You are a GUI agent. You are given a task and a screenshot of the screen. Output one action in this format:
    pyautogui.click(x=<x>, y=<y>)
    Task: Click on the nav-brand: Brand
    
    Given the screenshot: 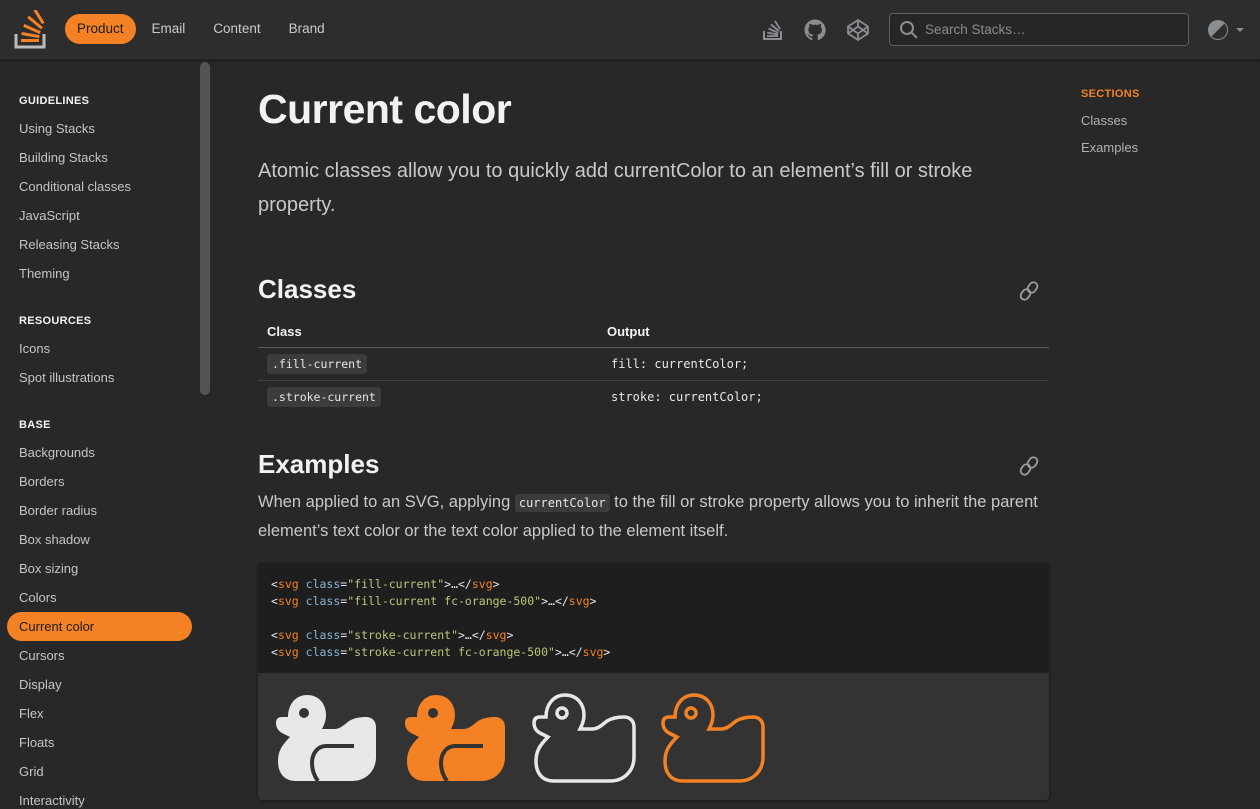 What is the action you would take?
    pyautogui.click(x=307, y=29)
    